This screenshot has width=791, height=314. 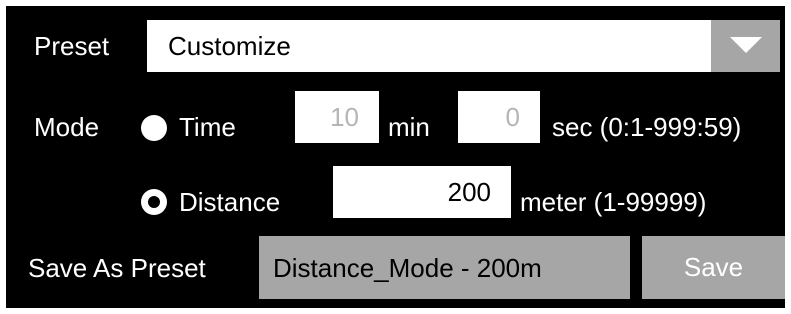 I want to click on triangle-down-icon, so click(x=746, y=45).